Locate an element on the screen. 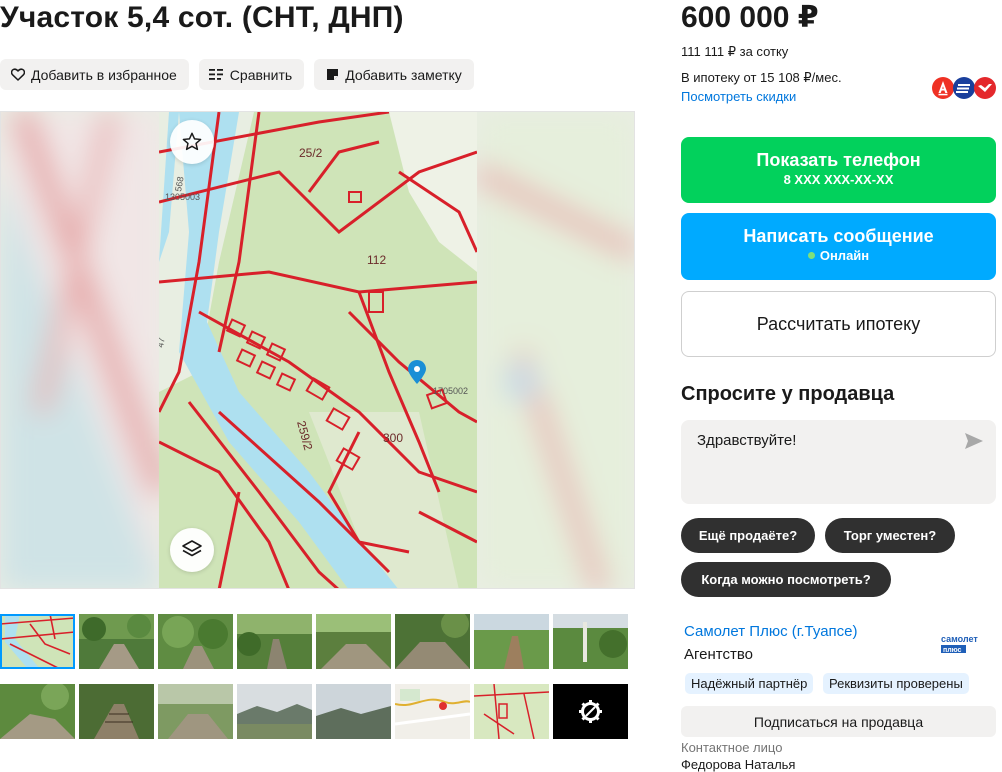  masked-phone: 8 XXX XXX-XX-XX is located at coordinates (838, 179).